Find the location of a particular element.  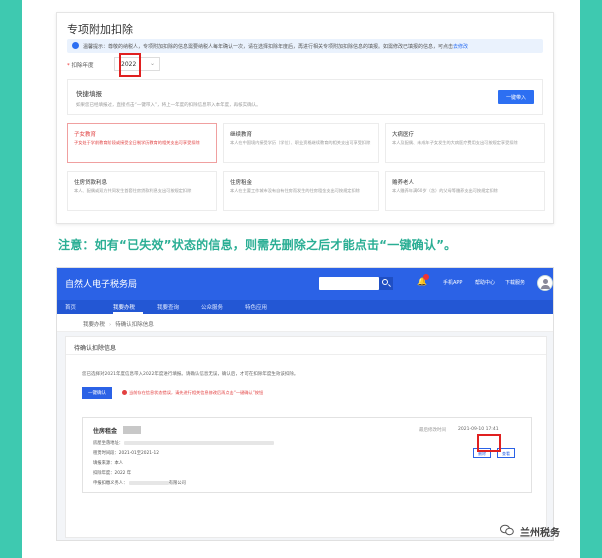

search-icon is located at coordinates (385, 282).